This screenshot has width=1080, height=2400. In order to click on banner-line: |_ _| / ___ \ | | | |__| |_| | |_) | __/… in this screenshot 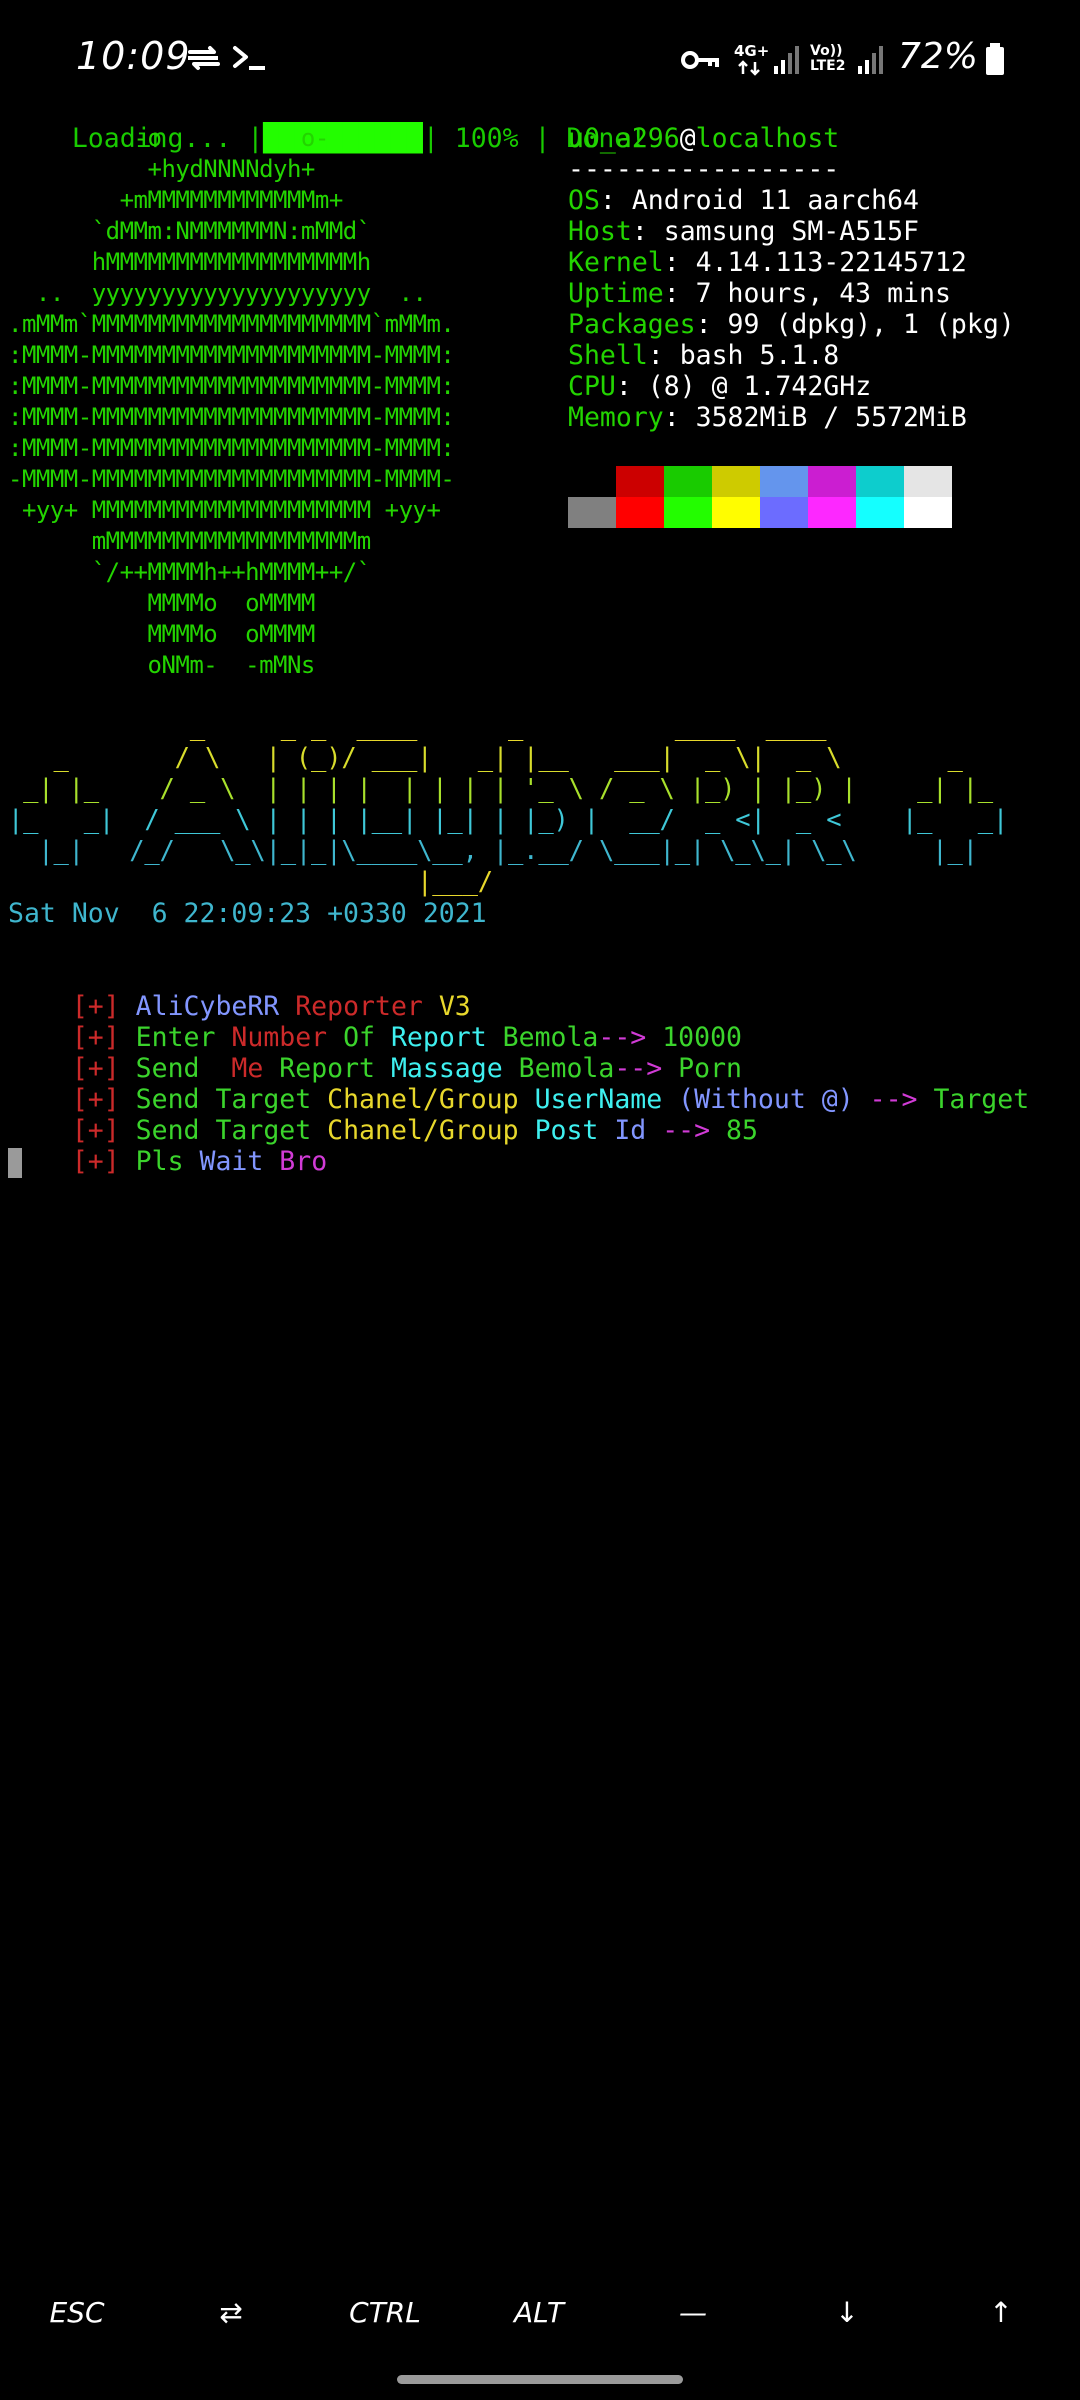, I will do `click(508, 820)`.